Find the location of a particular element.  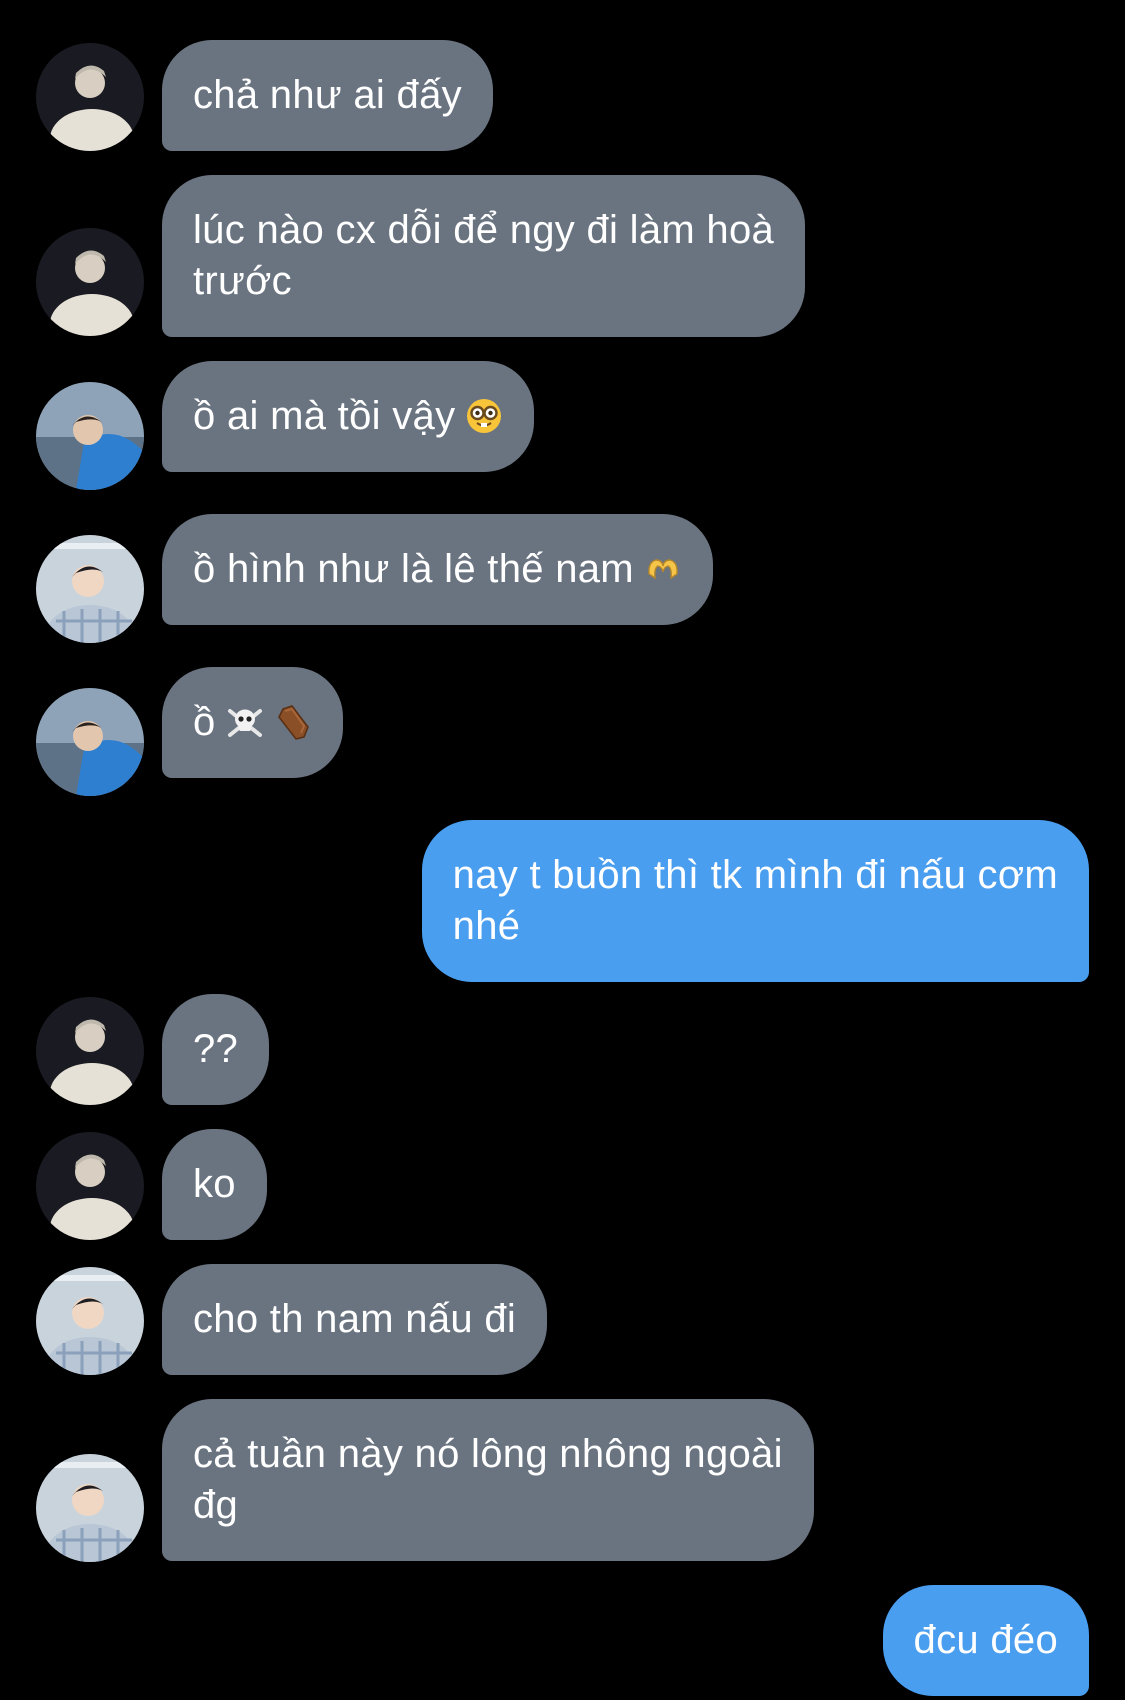

incoming-message-bubble: chả như ai đấy is located at coordinates (327, 95).